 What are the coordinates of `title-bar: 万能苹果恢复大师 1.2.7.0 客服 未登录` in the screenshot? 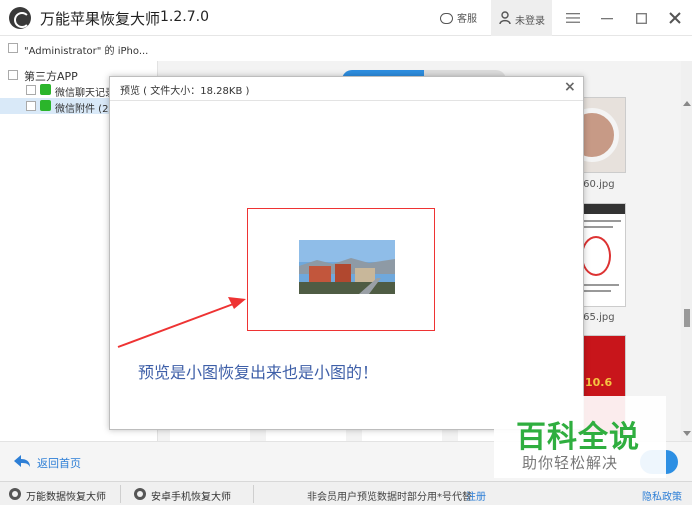 It's located at (346, 18).